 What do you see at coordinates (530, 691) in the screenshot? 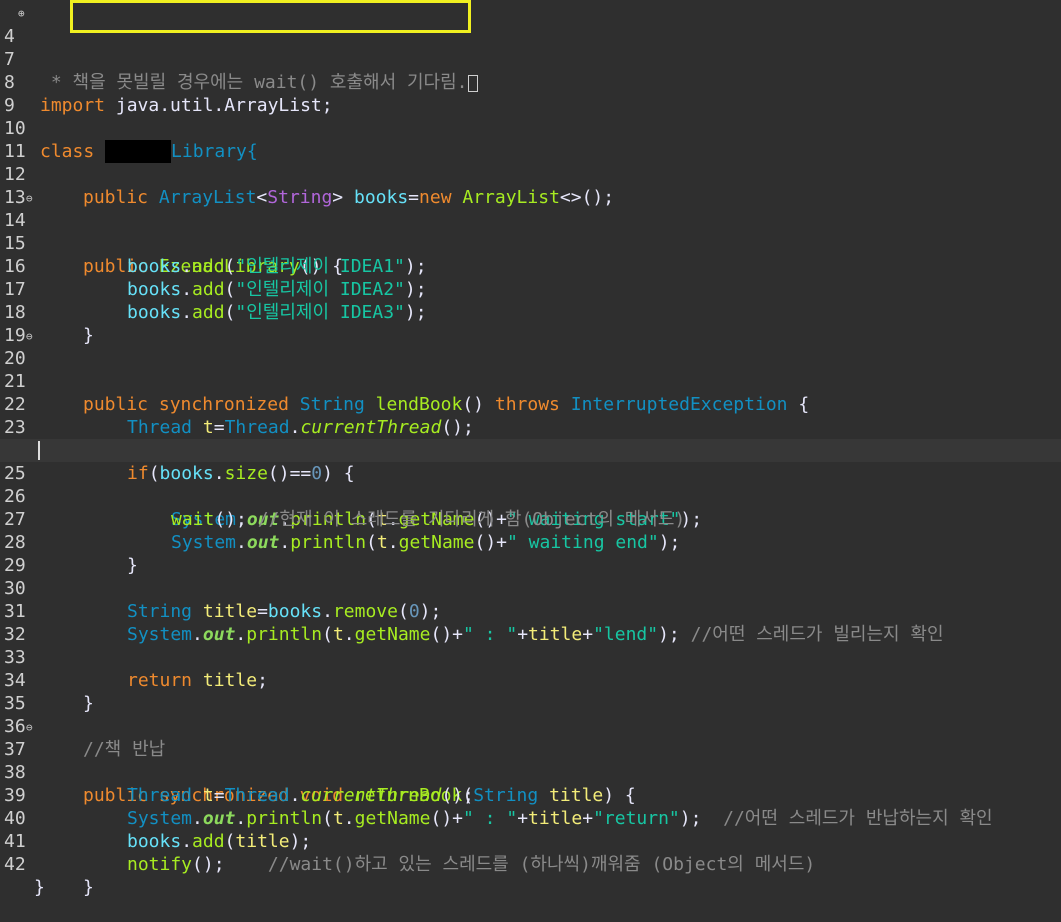
I see `code-line-35: 35` at bounding box center [530, 691].